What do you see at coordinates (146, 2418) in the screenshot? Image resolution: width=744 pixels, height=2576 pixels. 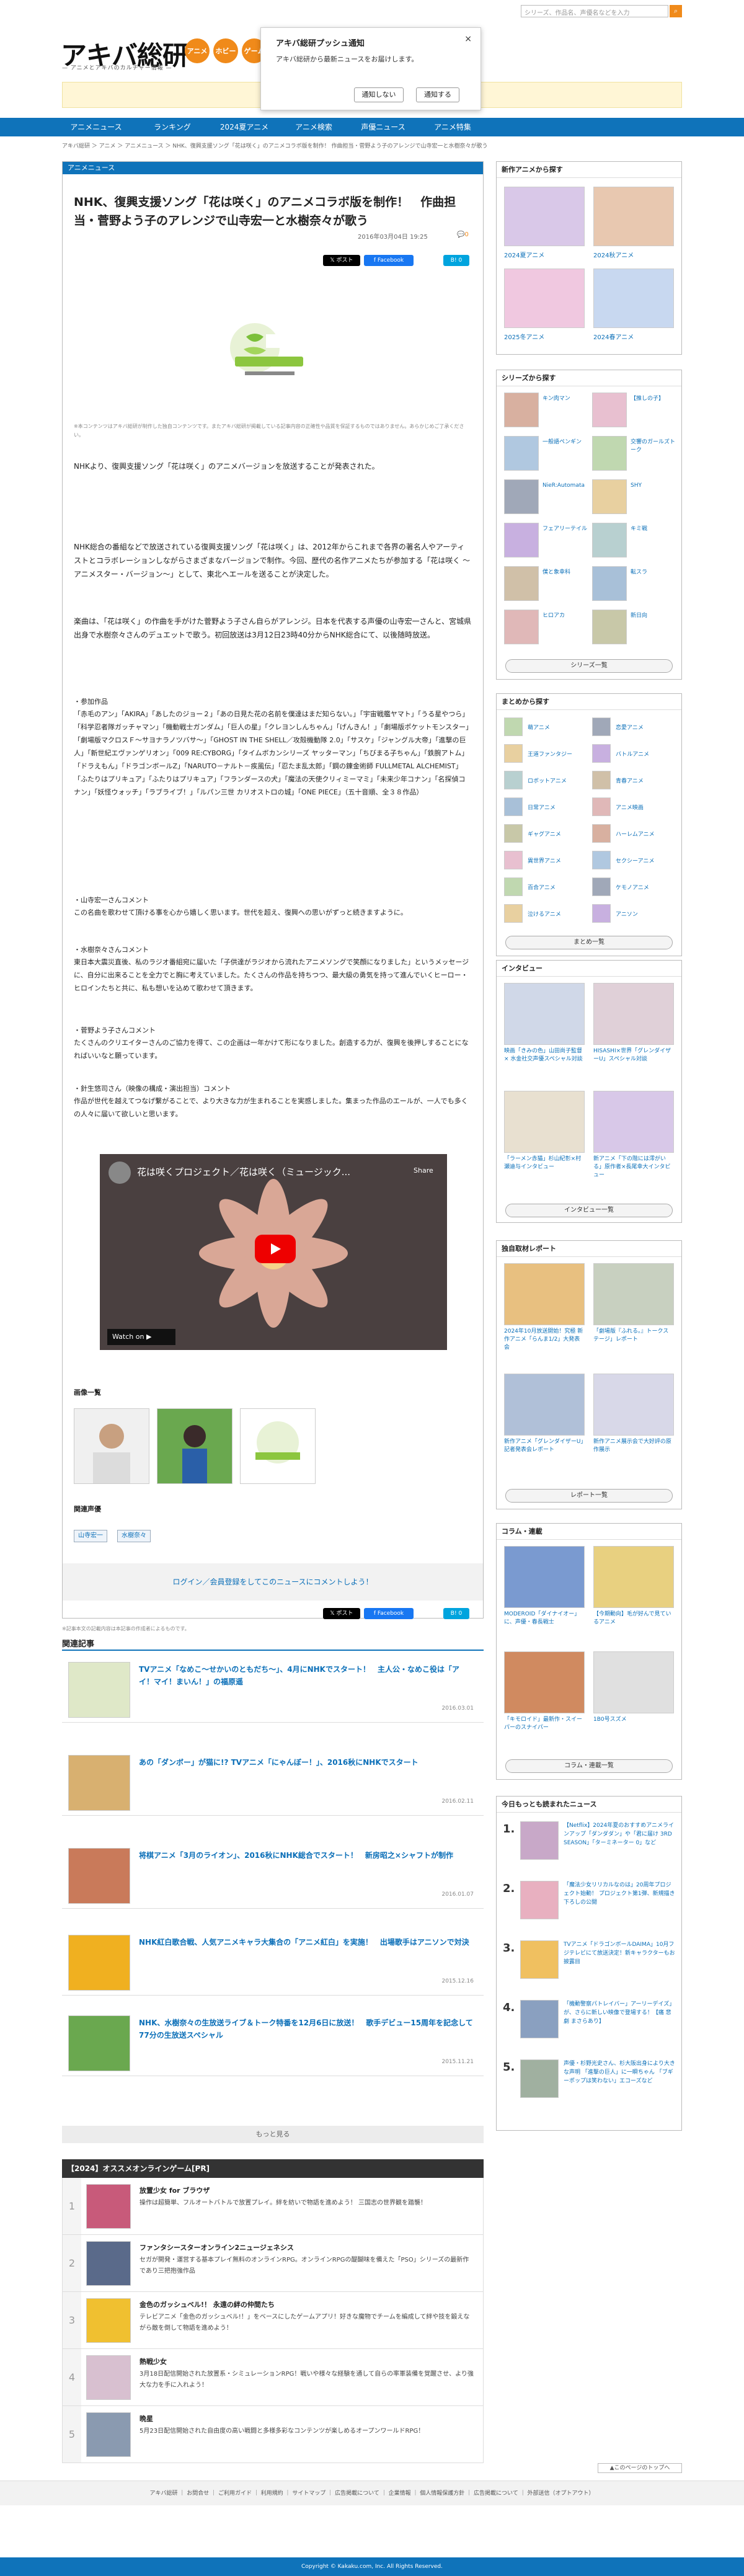 I see `game-title: 晩星` at bounding box center [146, 2418].